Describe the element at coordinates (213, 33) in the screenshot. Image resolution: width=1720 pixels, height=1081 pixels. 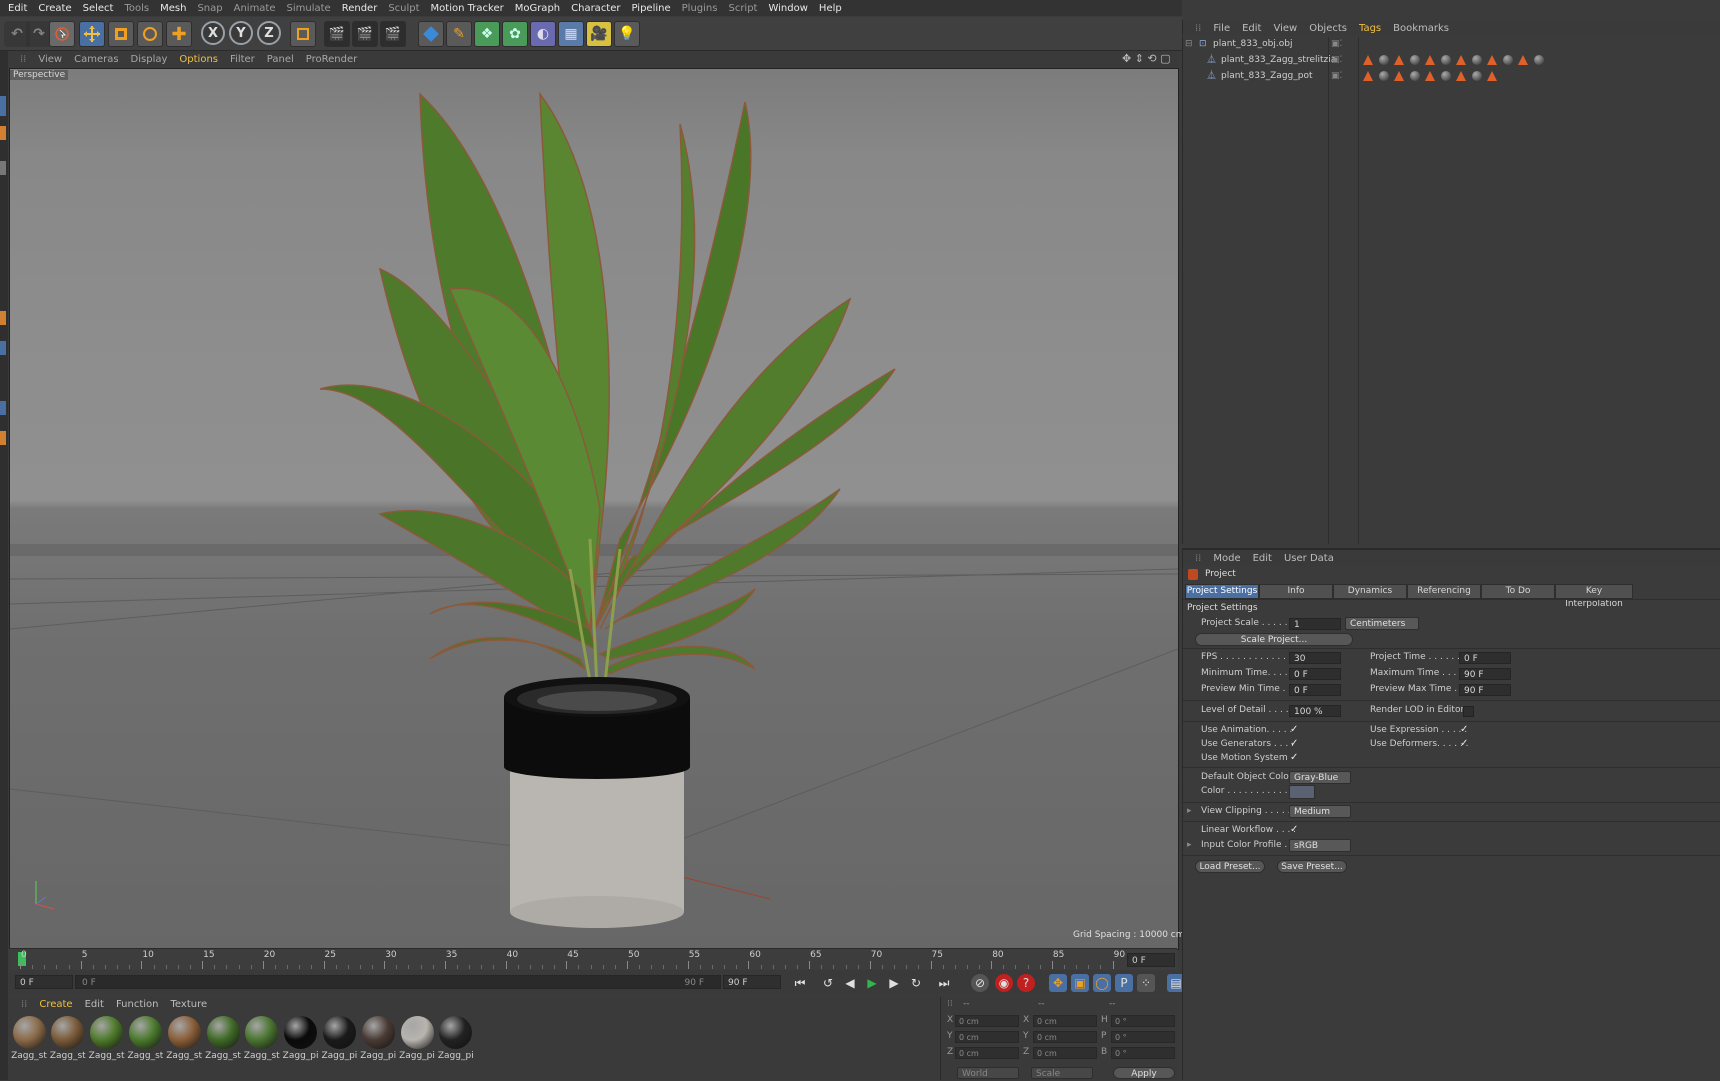
I see `x-axis-lock-icon: X` at that location.